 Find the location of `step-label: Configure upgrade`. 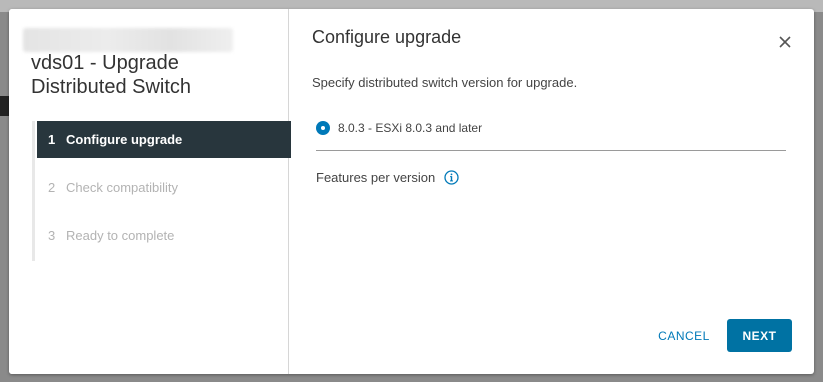

step-label: Configure upgrade is located at coordinates (124, 139).